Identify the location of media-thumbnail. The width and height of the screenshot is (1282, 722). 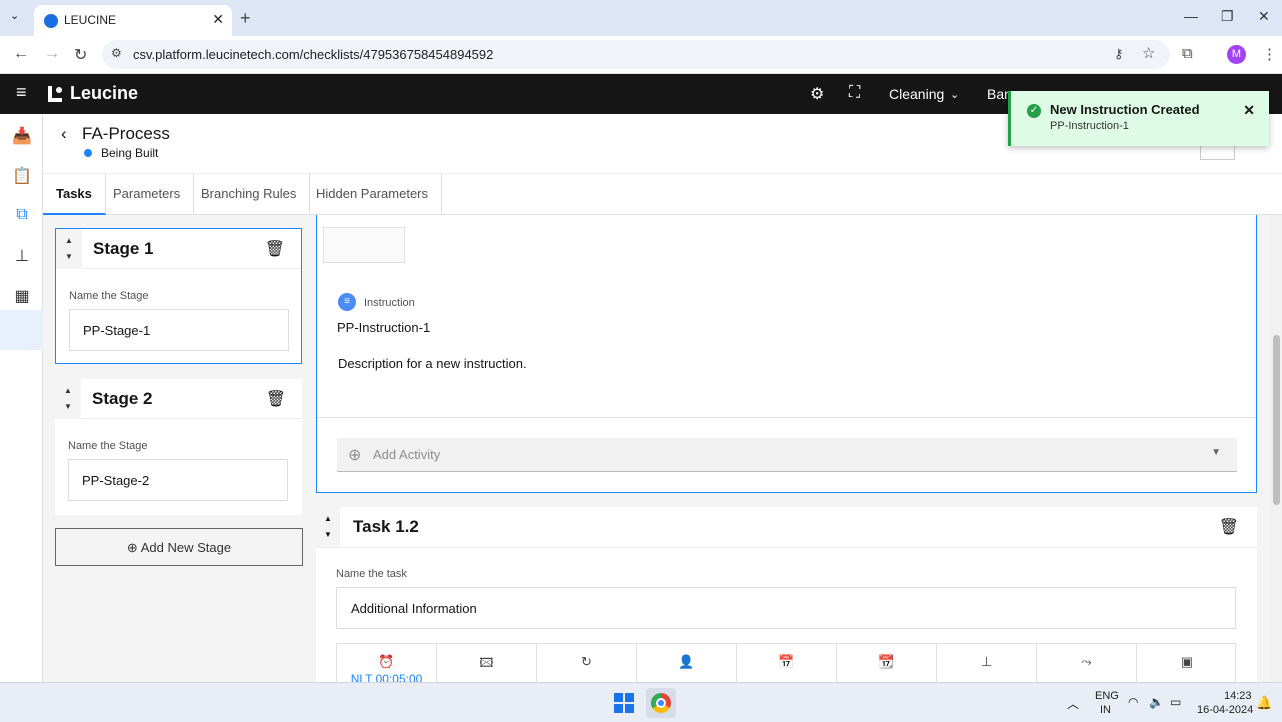
(364, 245).